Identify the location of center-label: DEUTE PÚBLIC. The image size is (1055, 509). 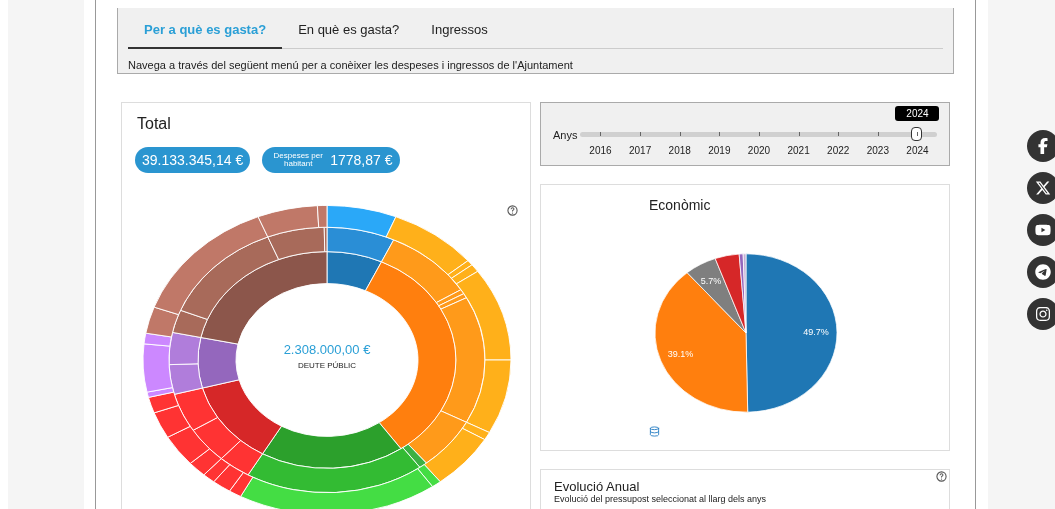
(327, 365).